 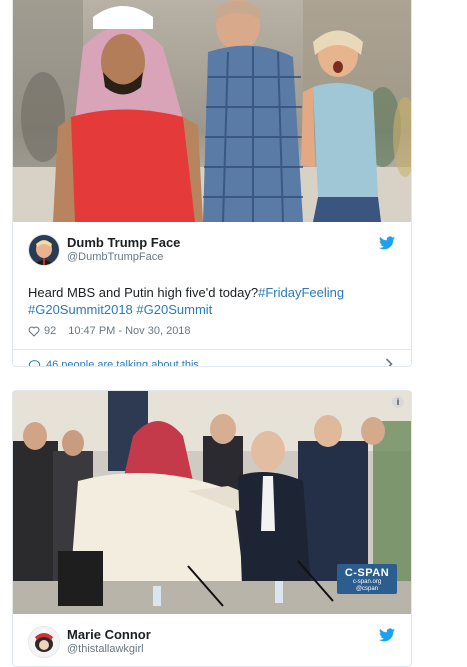 I want to click on tweet-meta: 92 10:47 PM - Nov 30, 2018, so click(x=212, y=331).